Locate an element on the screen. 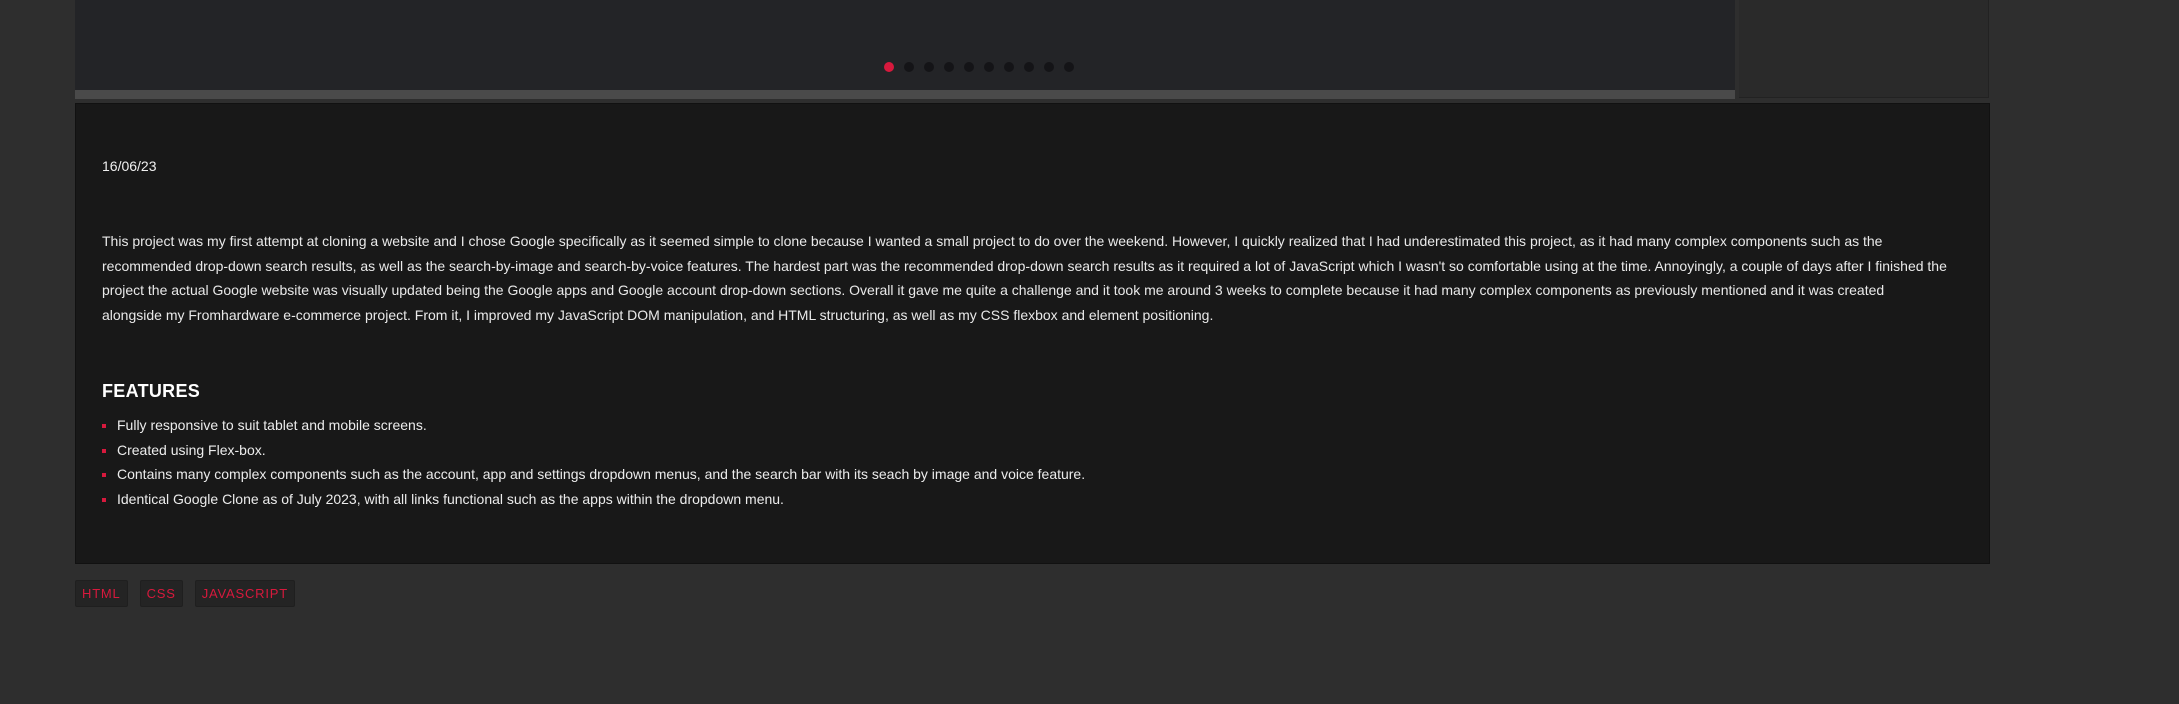 This screenshot has width=2179, height=704. side-panel is located at coordinates (1864, 49).